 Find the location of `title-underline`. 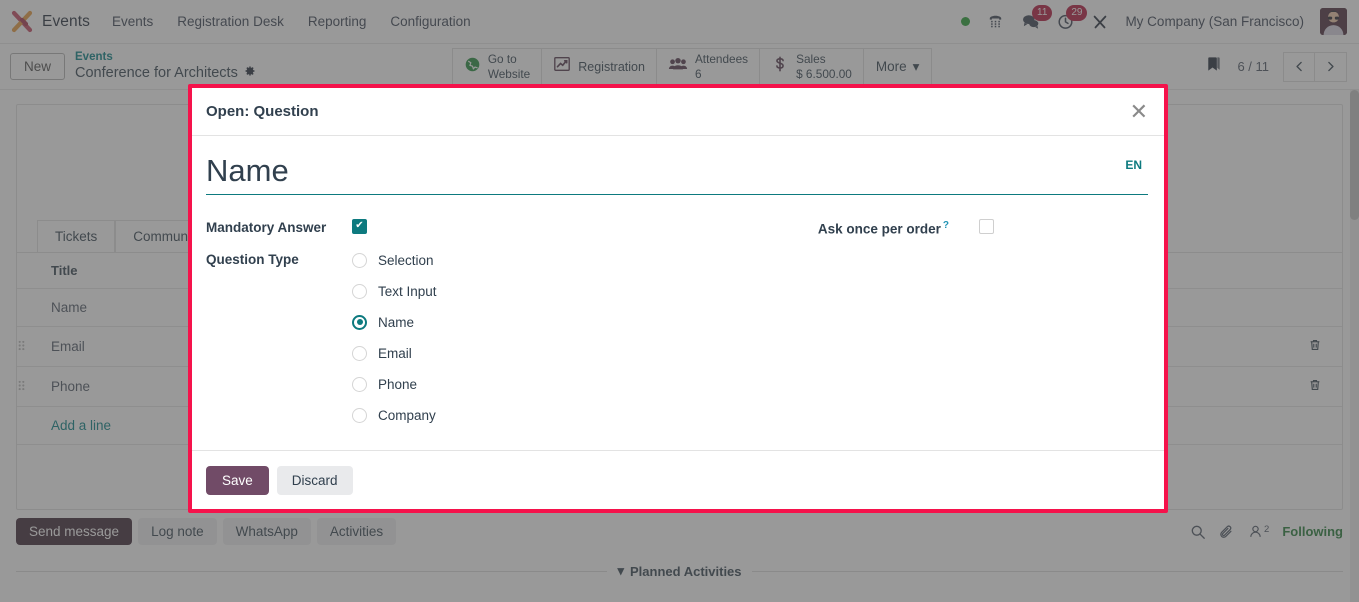

title-underline is located at coordinates (677, 194).